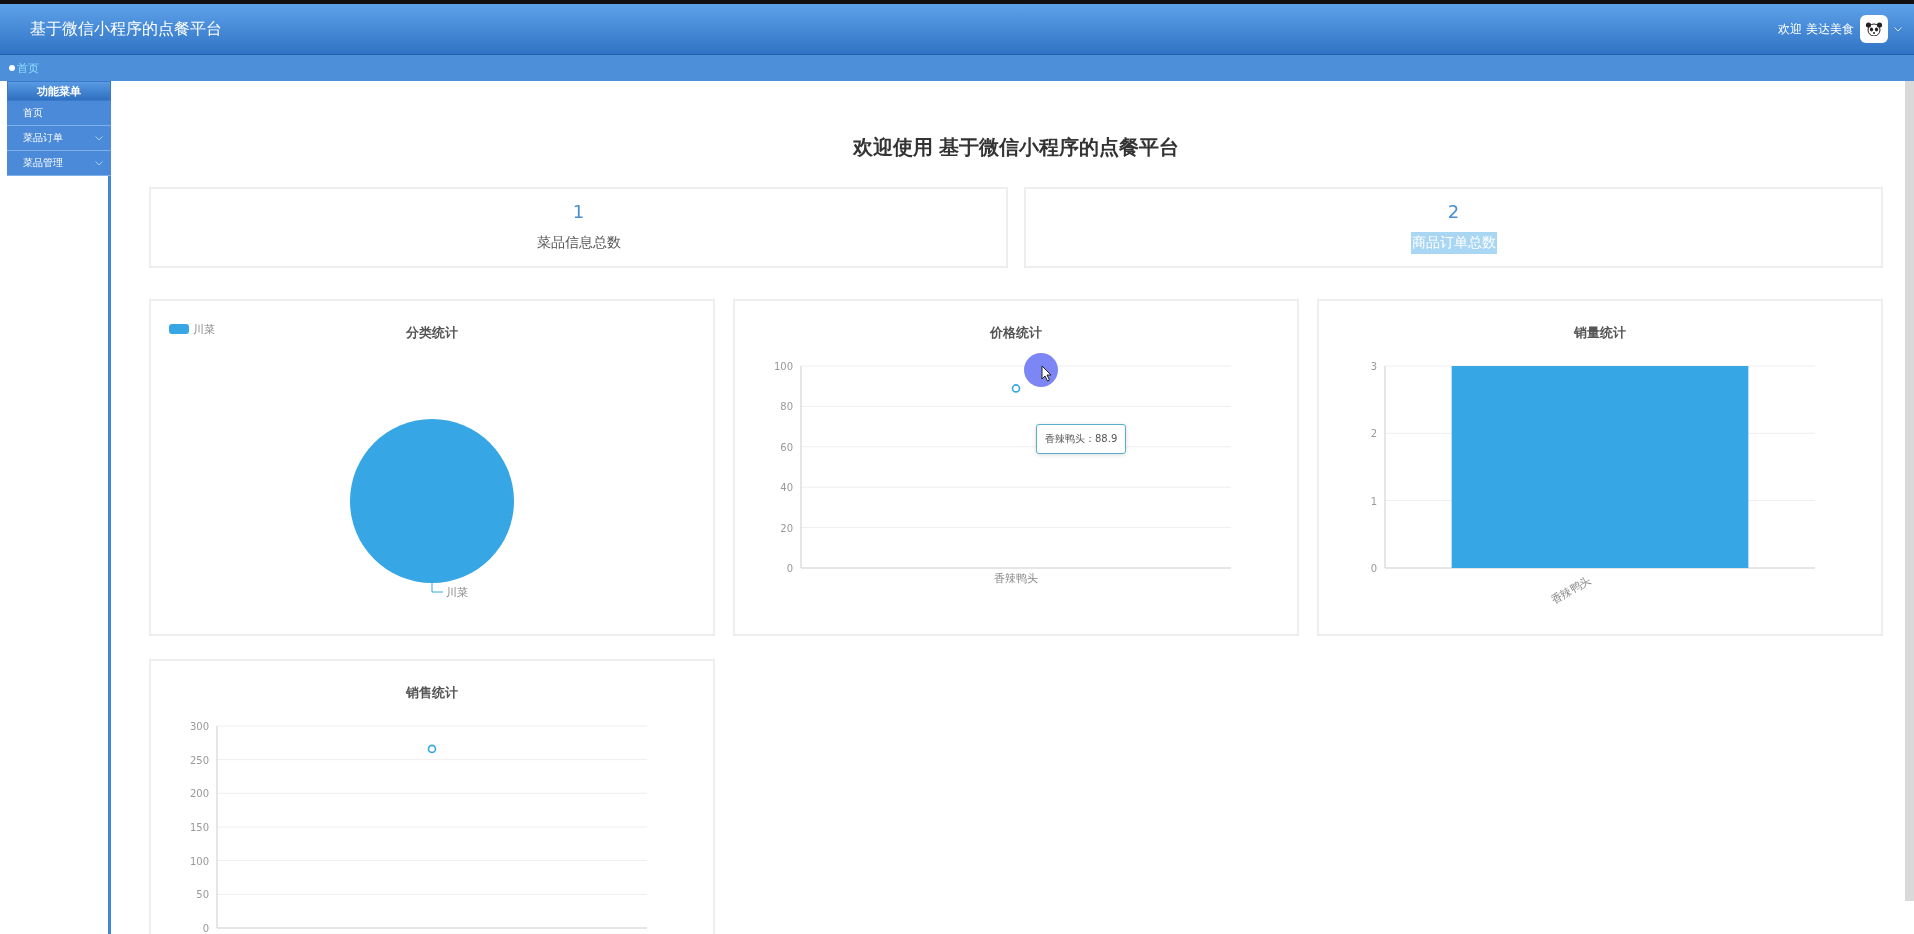 Image resolution: width=1914 pixels, height=934 pixels. I want to click on leader-line, so click(437, 587).